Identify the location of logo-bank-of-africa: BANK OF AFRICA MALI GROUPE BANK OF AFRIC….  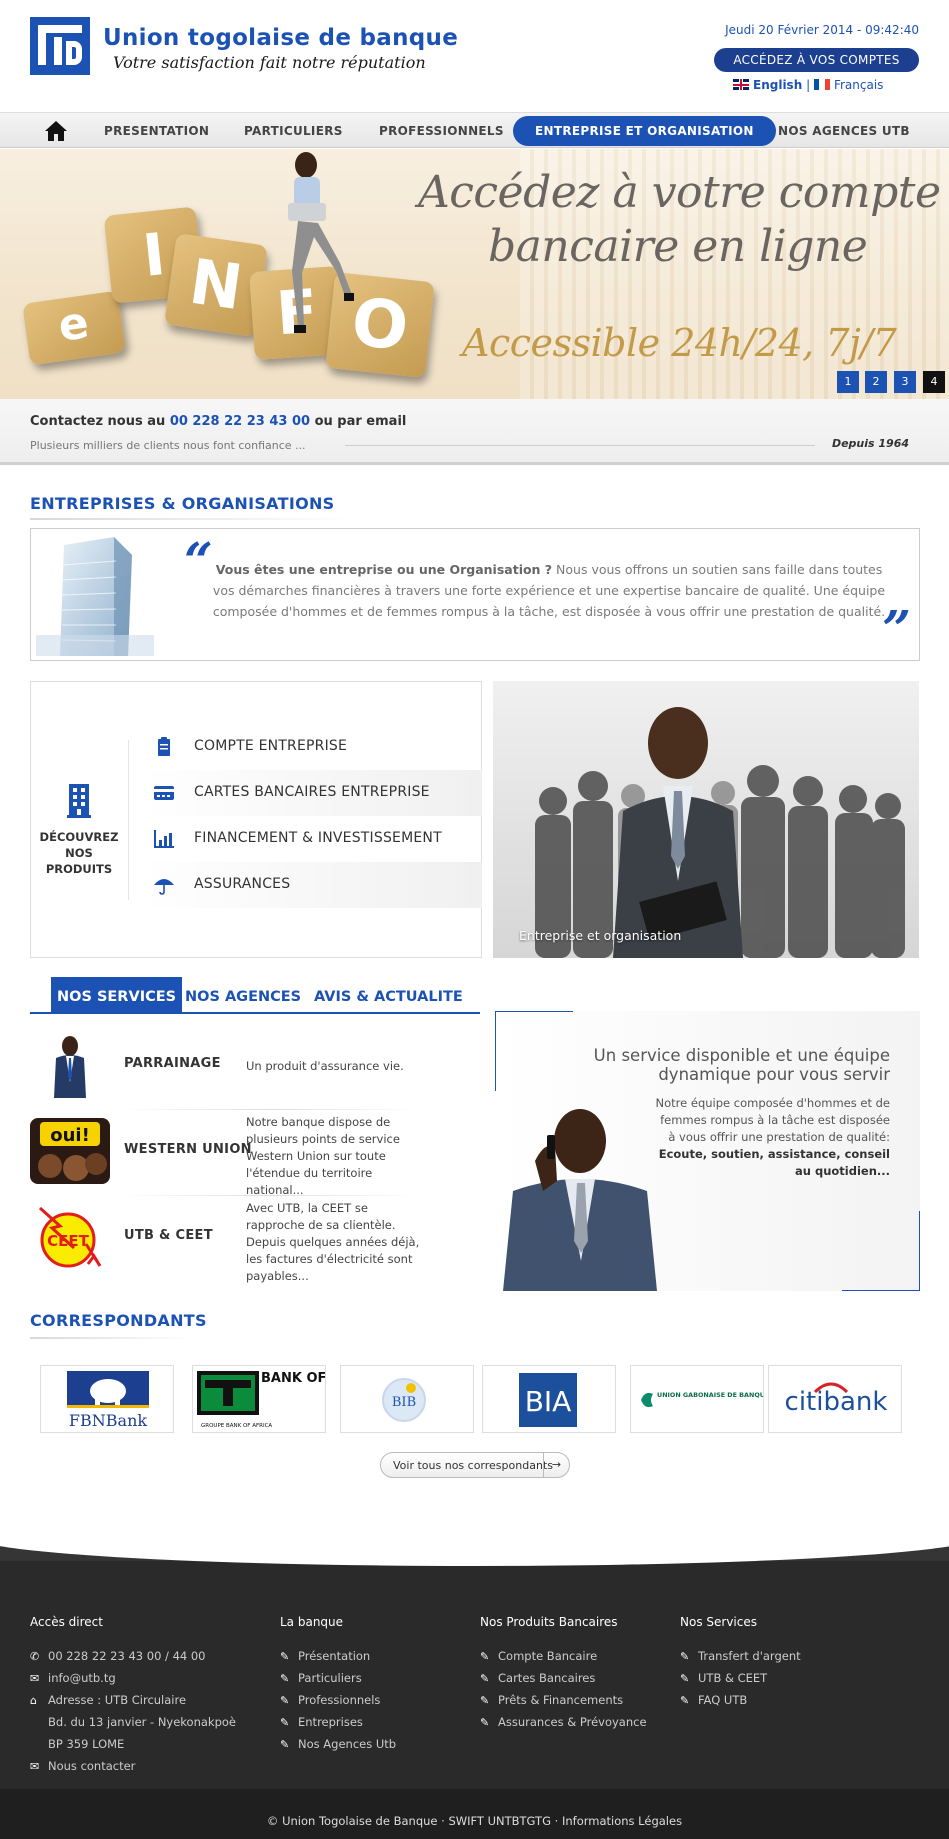
(259, 1399).